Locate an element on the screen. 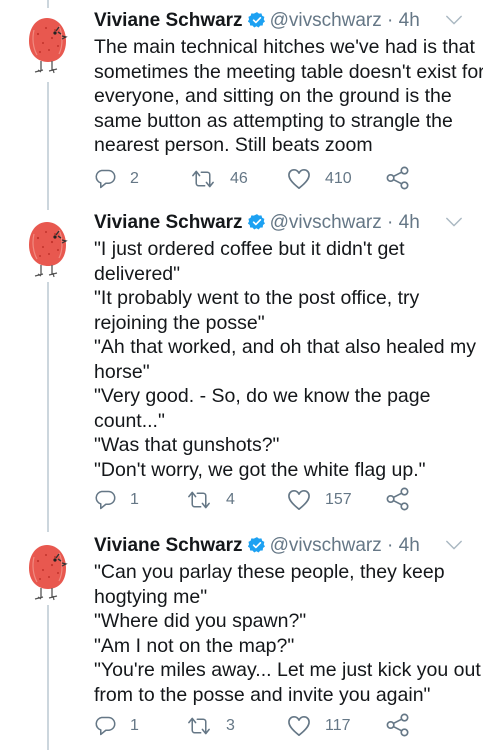 The image size is (483, 750). like-button: 410 is located at coordinates (319, 179).